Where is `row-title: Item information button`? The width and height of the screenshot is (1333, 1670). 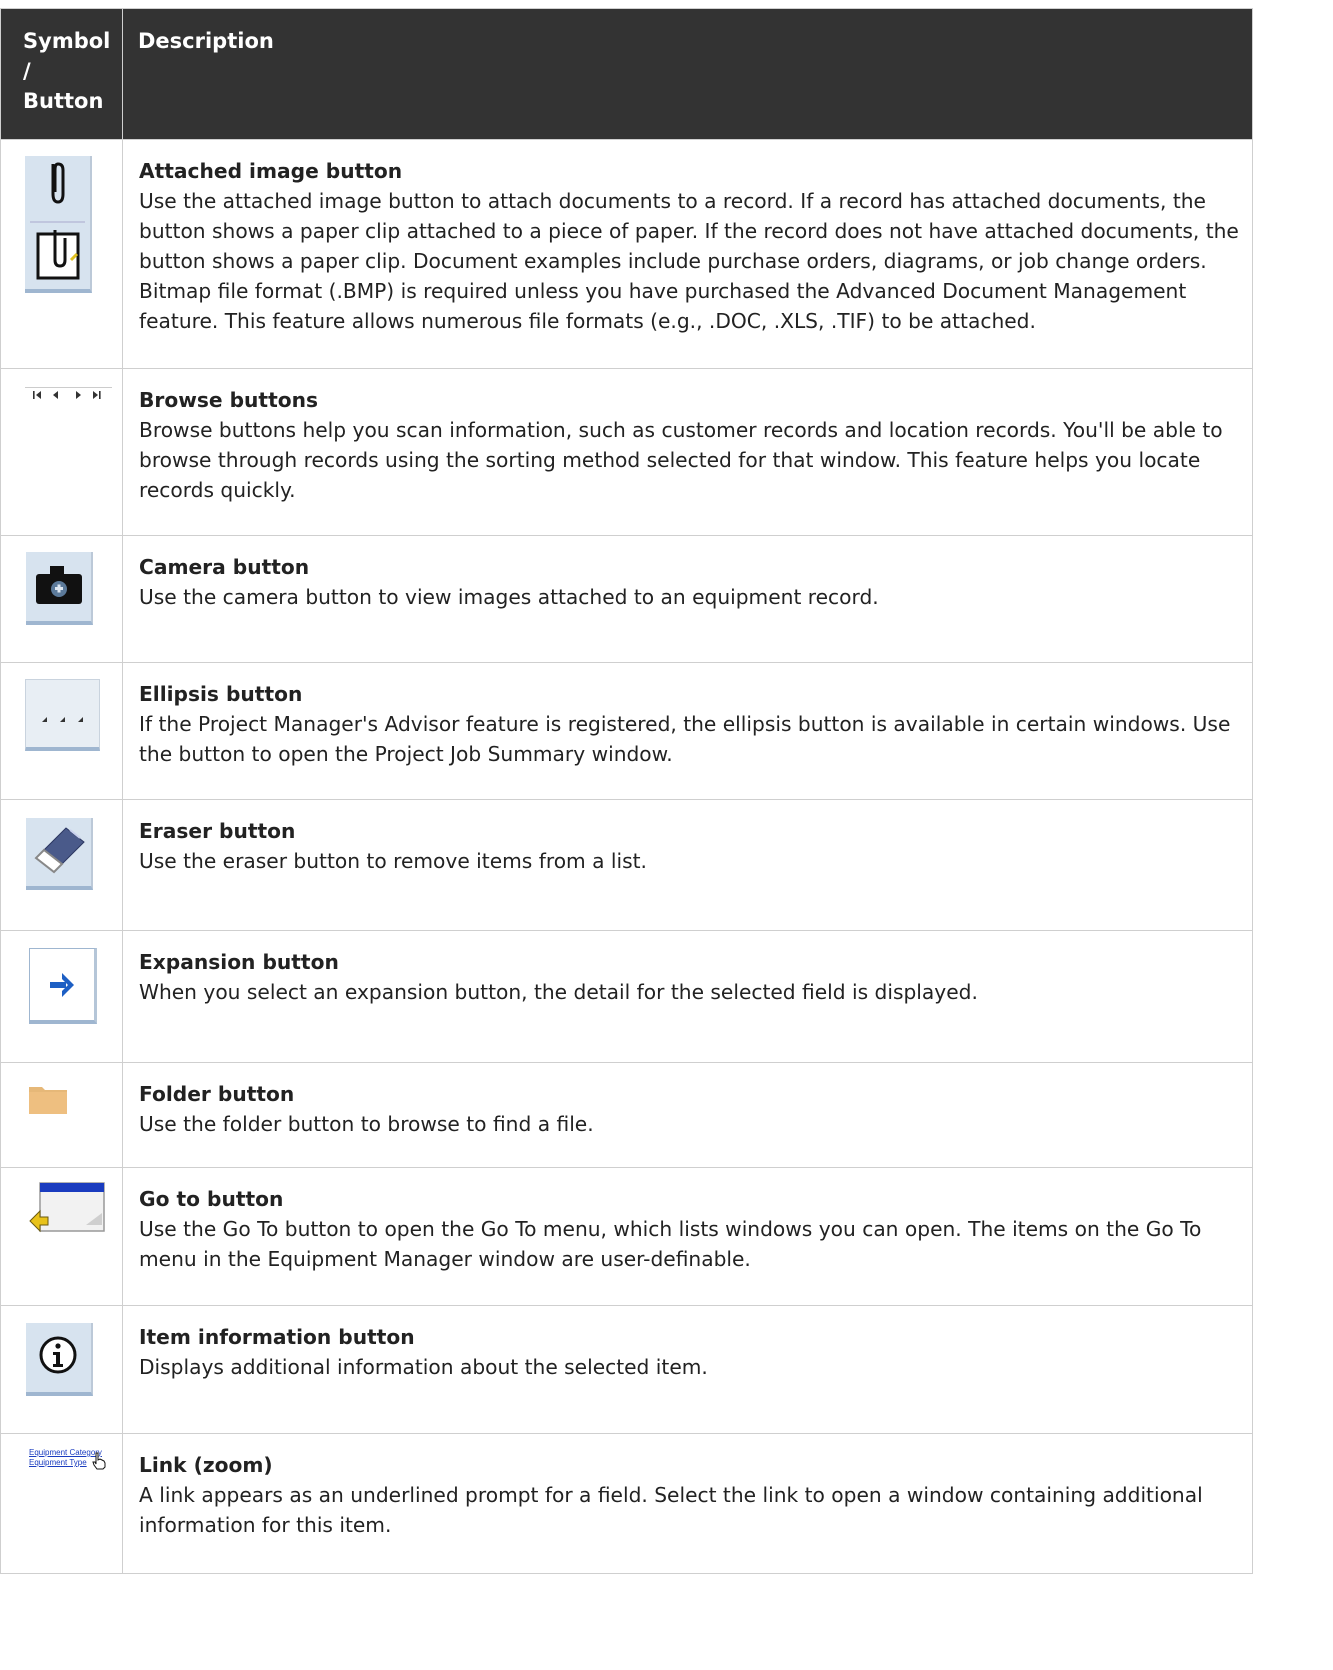
row-title: Item information button is located at coordinates (277, 1337).